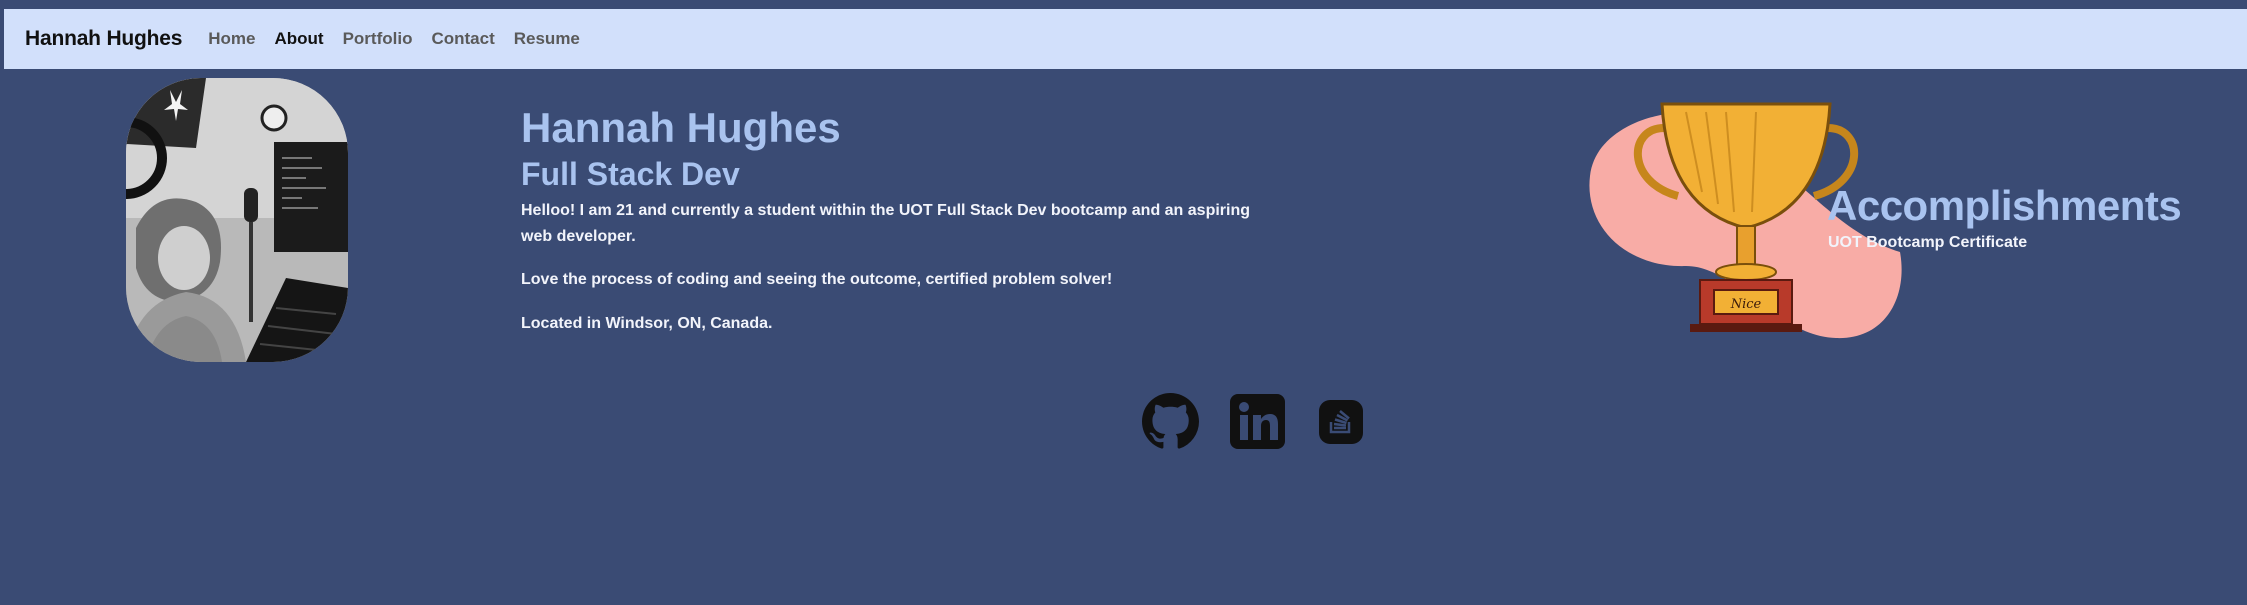  I want to click on linkedin-link, so click(1257, 424).